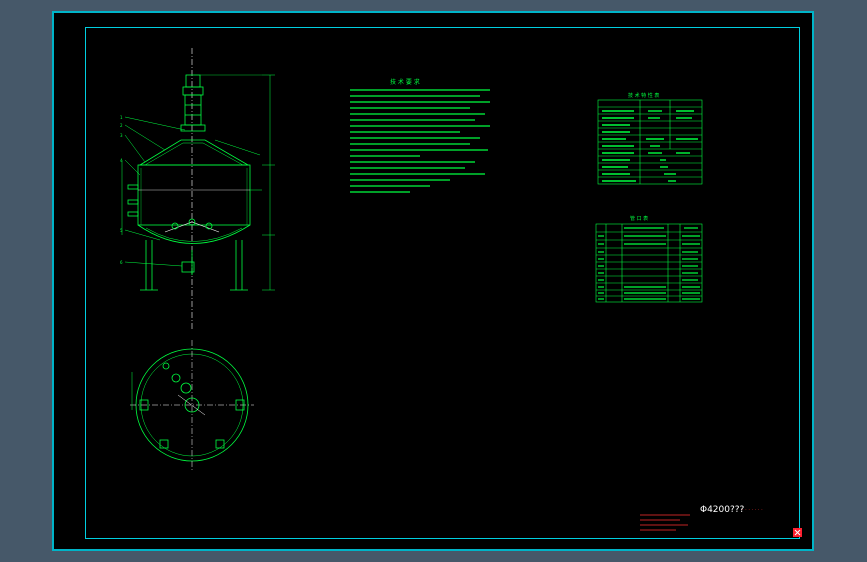 Image resolution: width=867 pixels, height=562 pixels. What do you see at coordinates (194, 195) in the screenshot?
I see `shell` at bounding box center [194, 195].